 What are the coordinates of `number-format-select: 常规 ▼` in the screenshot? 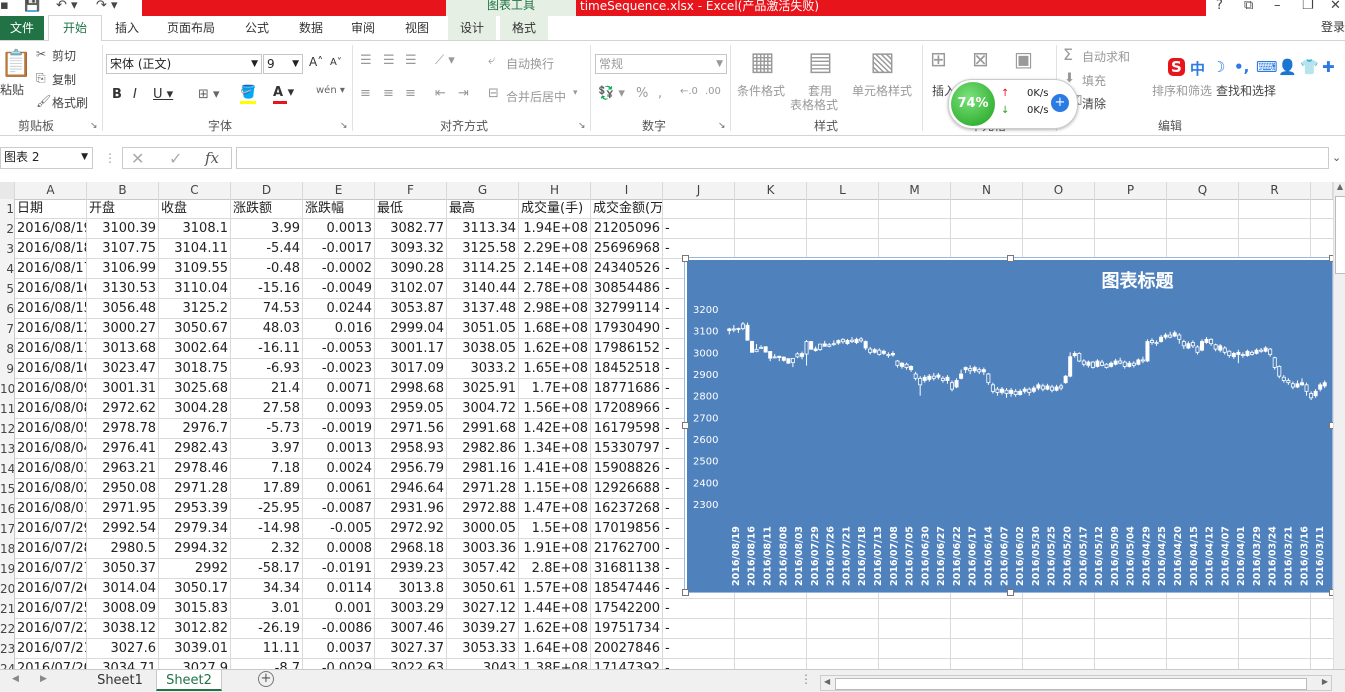 It's located at (661, 64).